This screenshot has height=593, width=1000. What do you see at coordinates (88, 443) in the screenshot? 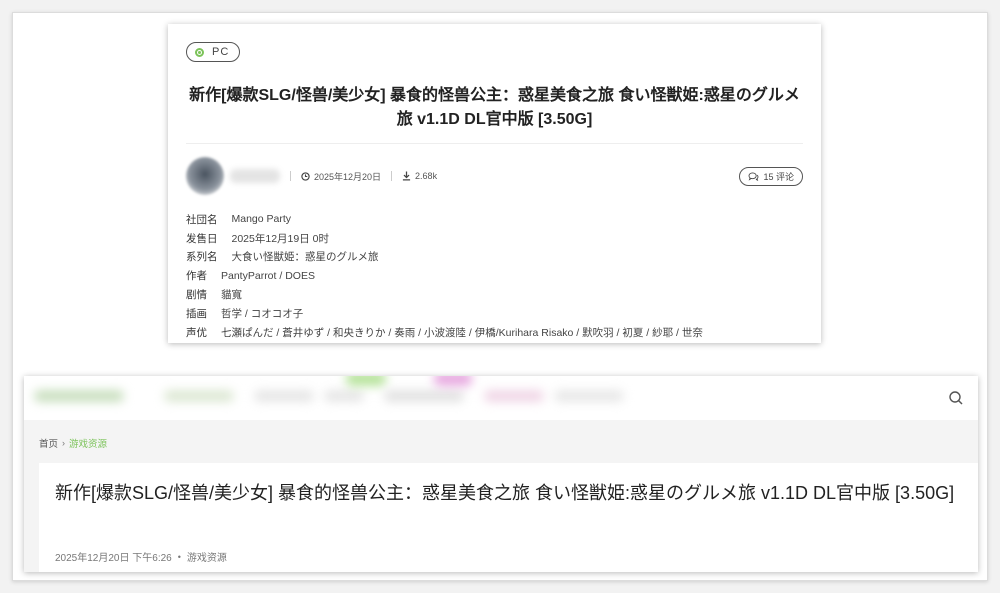
I see `breadcrumb-current: 游戏资源` at bounding box center [88, 443].